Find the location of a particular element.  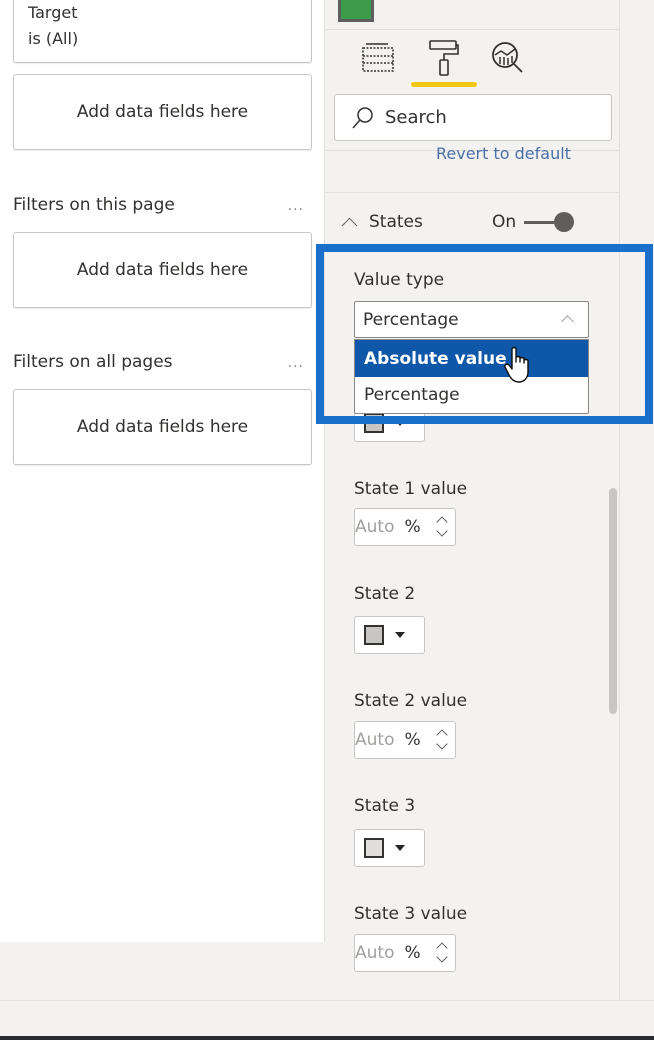

value-type-options-list: Absolute value Percentage is located at coordinates (471, 376).